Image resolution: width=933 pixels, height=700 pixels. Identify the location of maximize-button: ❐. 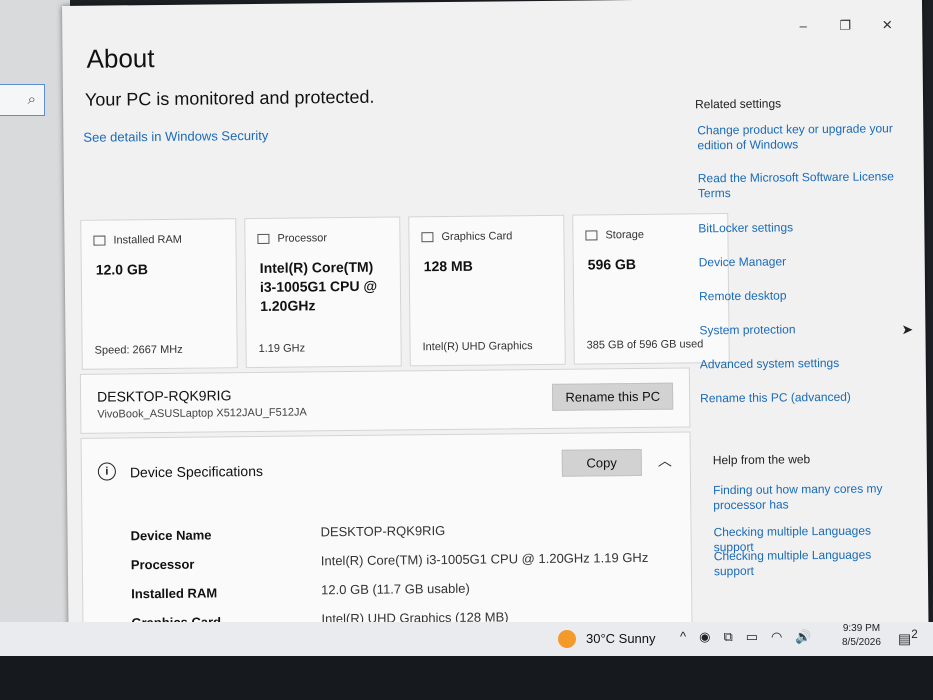
(845, 26).